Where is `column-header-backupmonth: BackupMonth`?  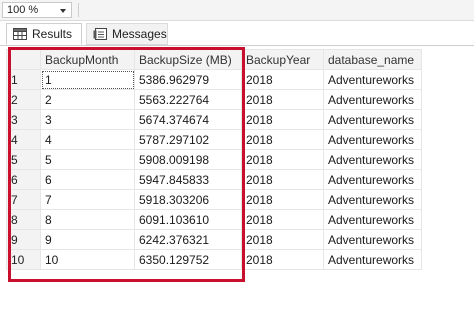 column-header-backupmonth: BackupMonth is located at coordinates (87, 59).